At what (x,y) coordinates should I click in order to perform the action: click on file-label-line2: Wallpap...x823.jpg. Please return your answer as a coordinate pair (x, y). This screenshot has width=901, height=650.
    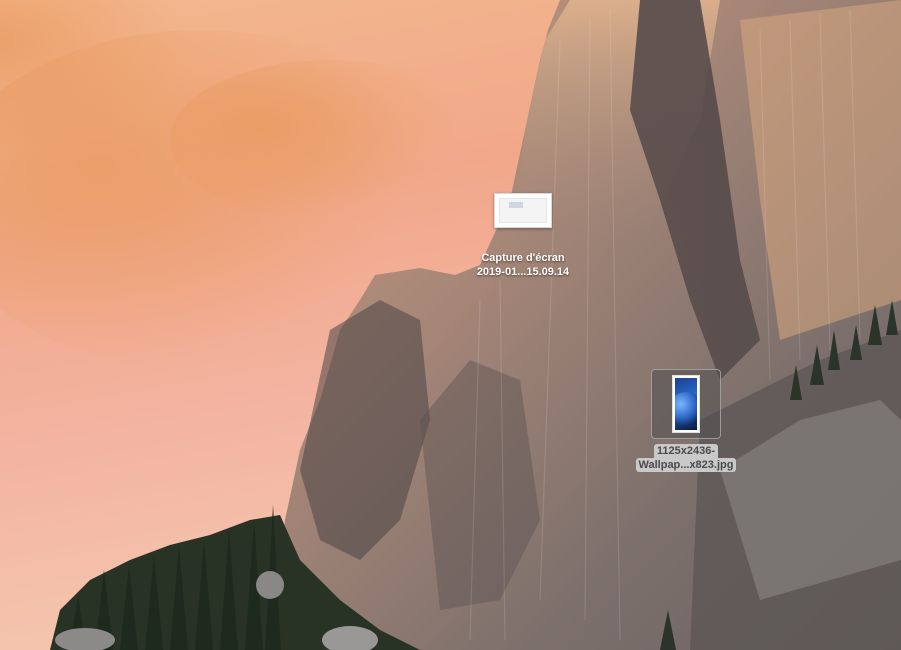
    Looking at the image, I should click on (686, 465).